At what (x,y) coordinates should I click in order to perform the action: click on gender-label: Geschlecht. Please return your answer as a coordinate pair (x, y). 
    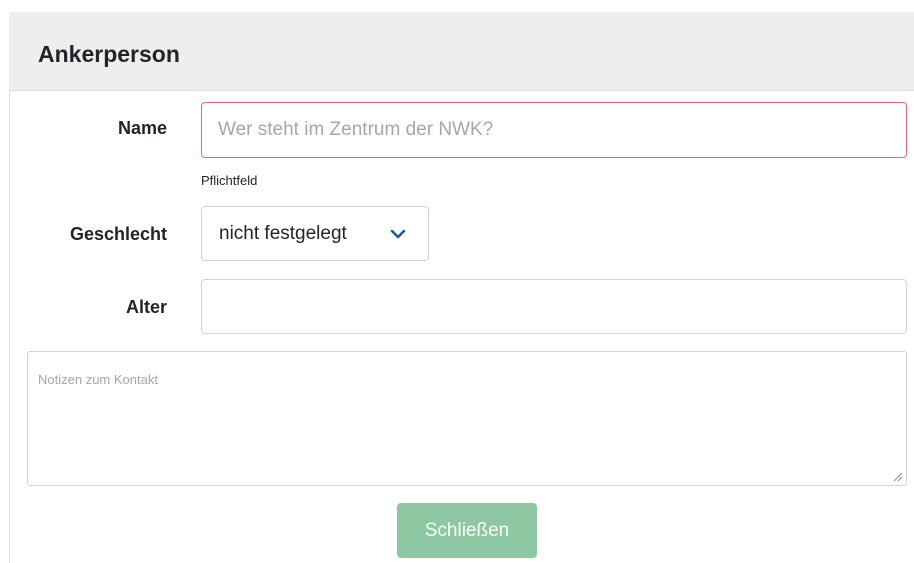
    Looking at the image, I should click on (118, 234).